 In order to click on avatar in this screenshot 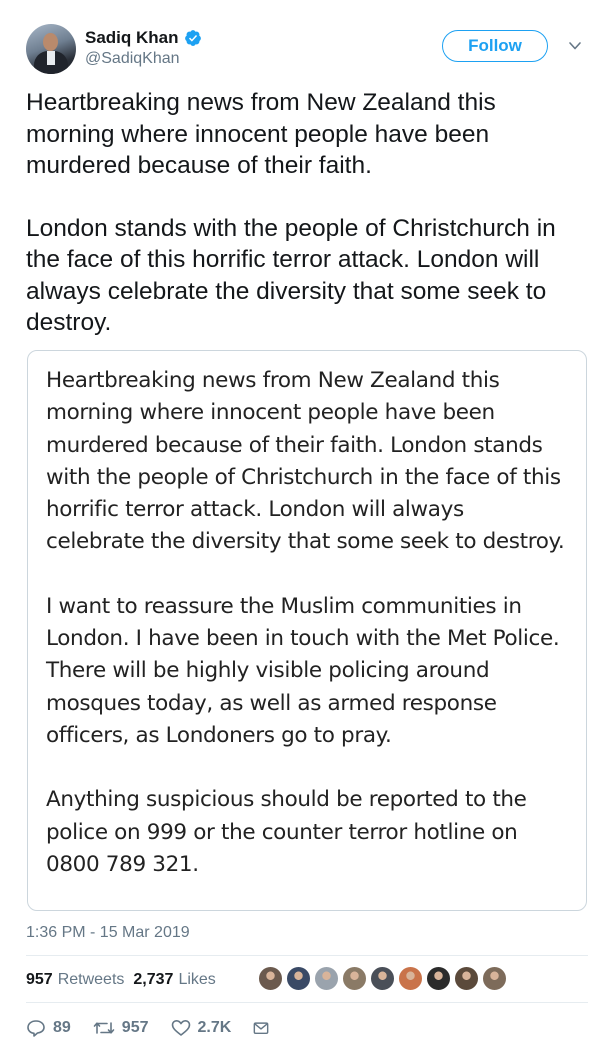, I will do `click(51, 49)`.